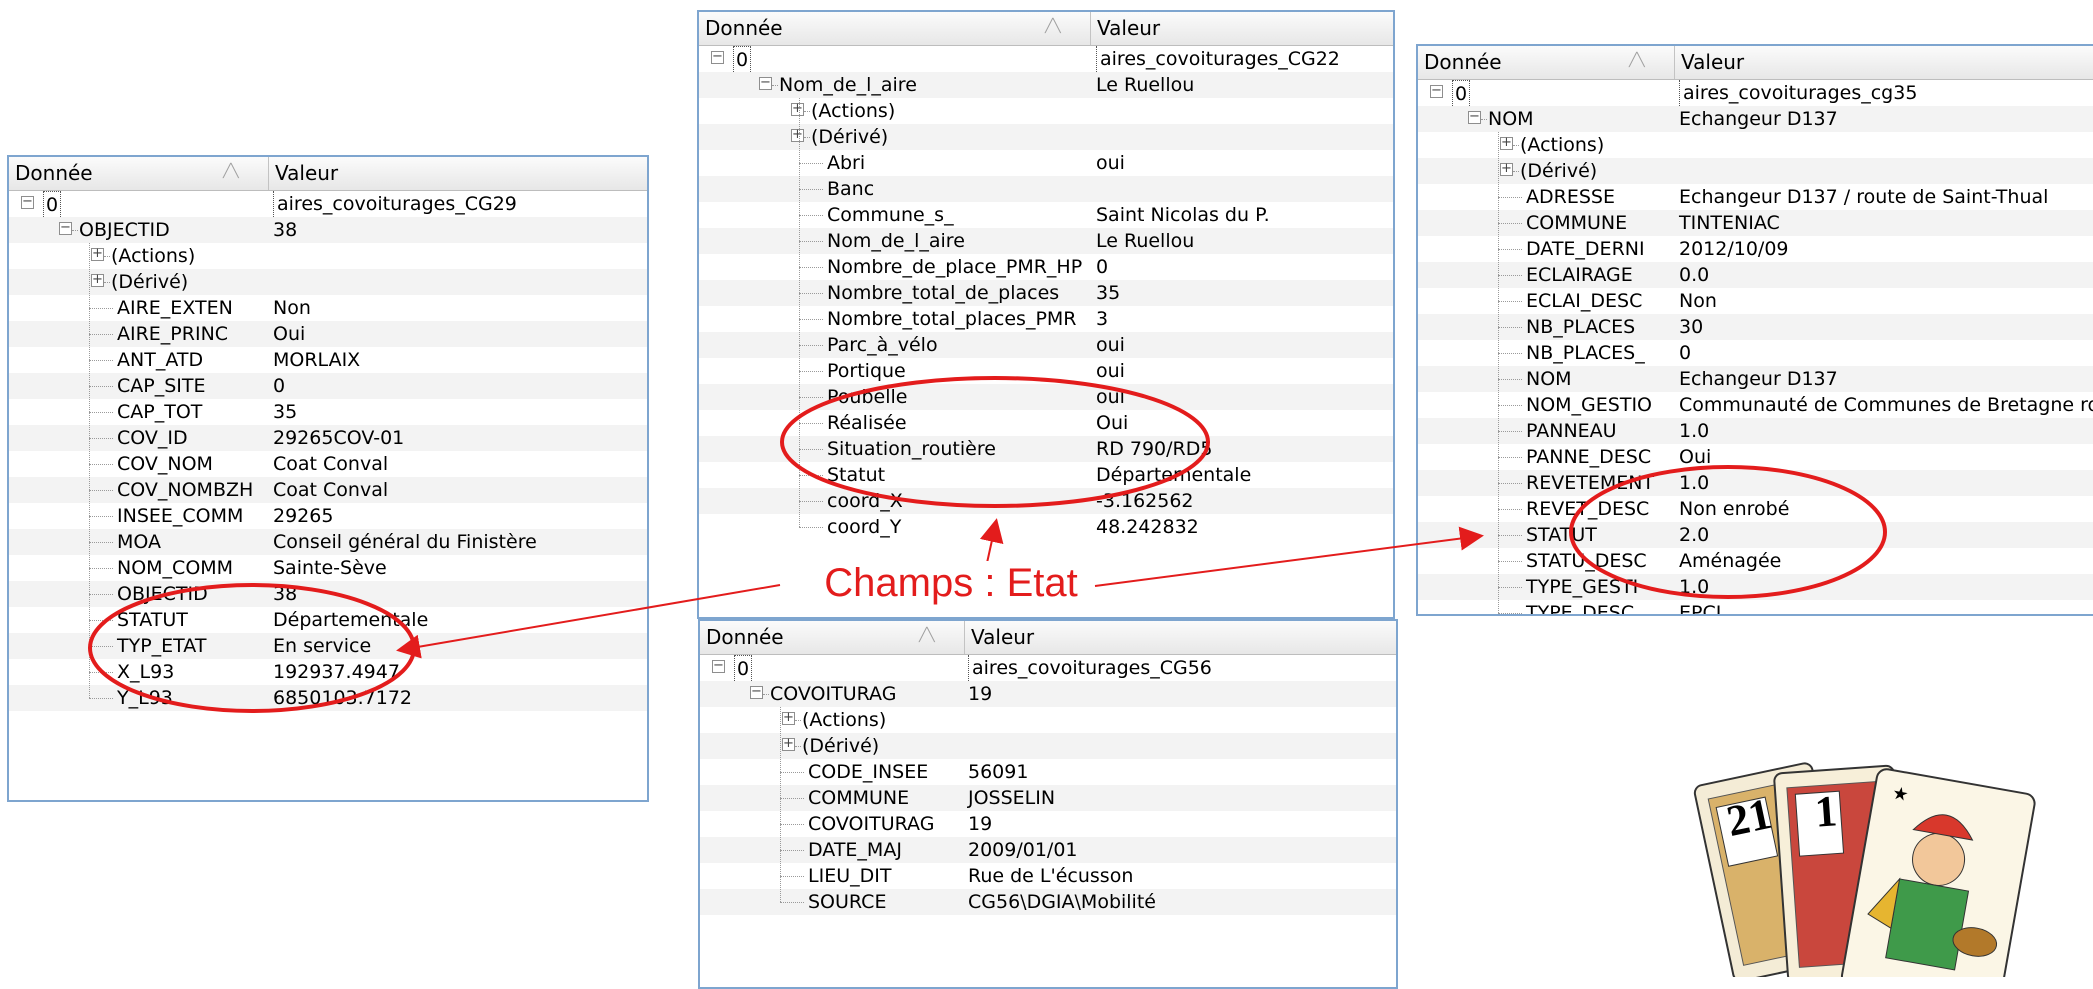 The height and width of the screenshot is (989, 2093). What do you see at coordinates (1728, 532) in the screenshot?
I see `highlight-ellipse-cg35` at bounding box center [1728, 532].